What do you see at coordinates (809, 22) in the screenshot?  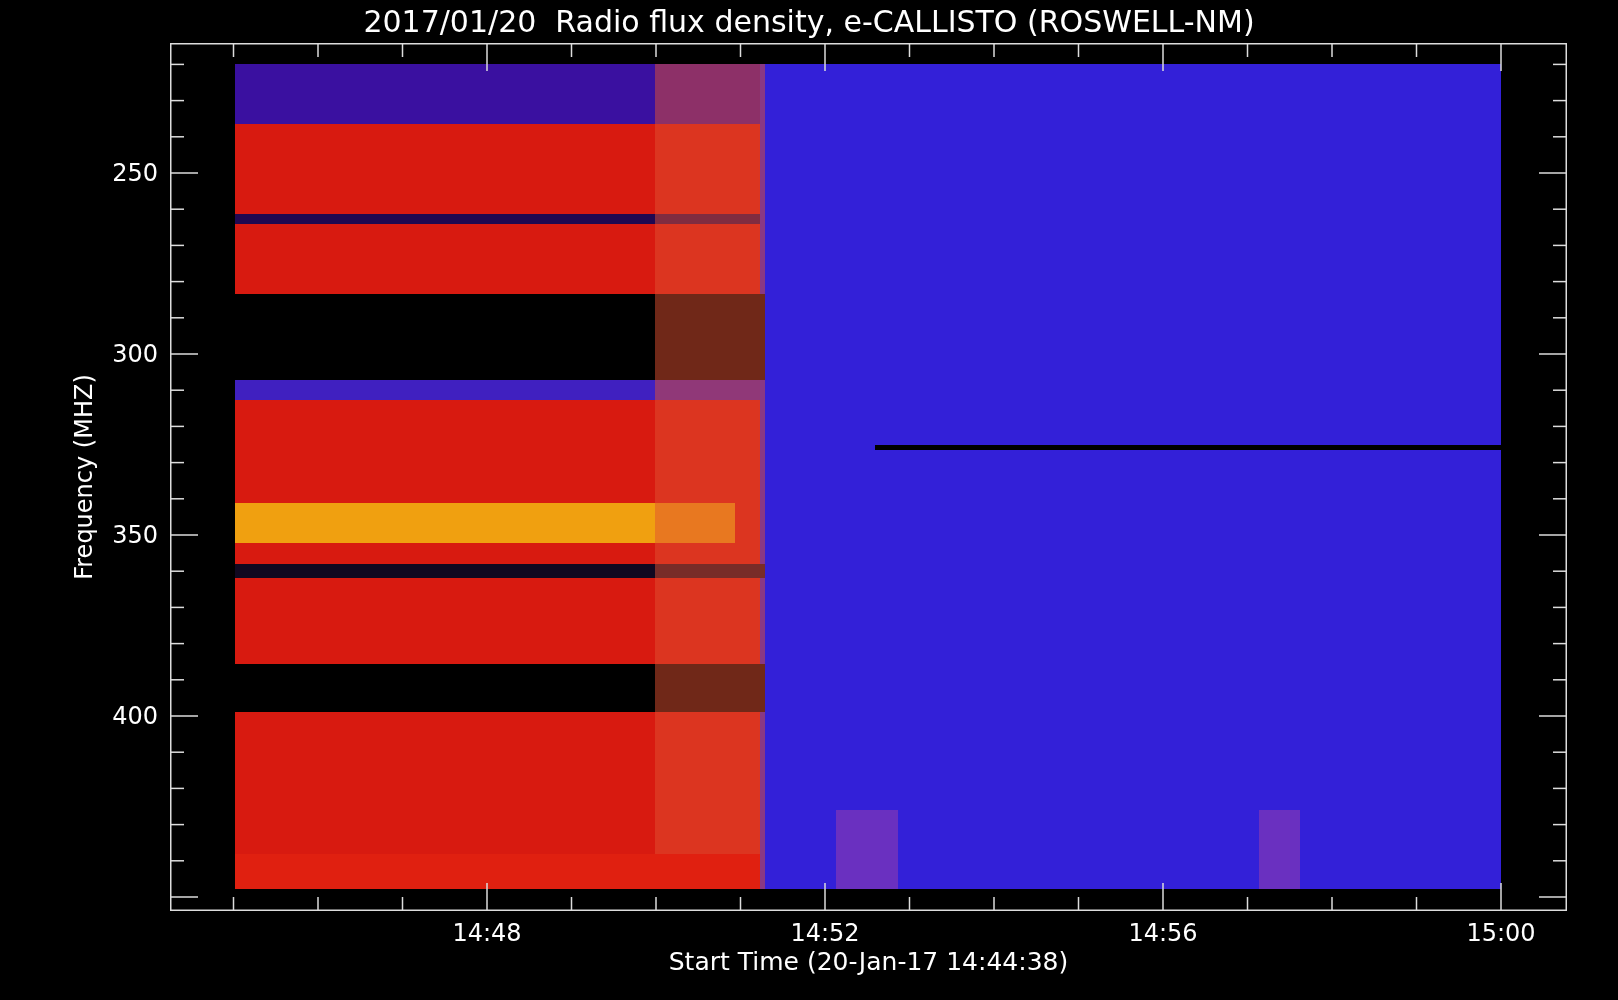 I see `chart-title: 2017/01/20 Radio flux density, e-CALLISTO (ROSWELL-NM)` at bounding box center [809, 22].